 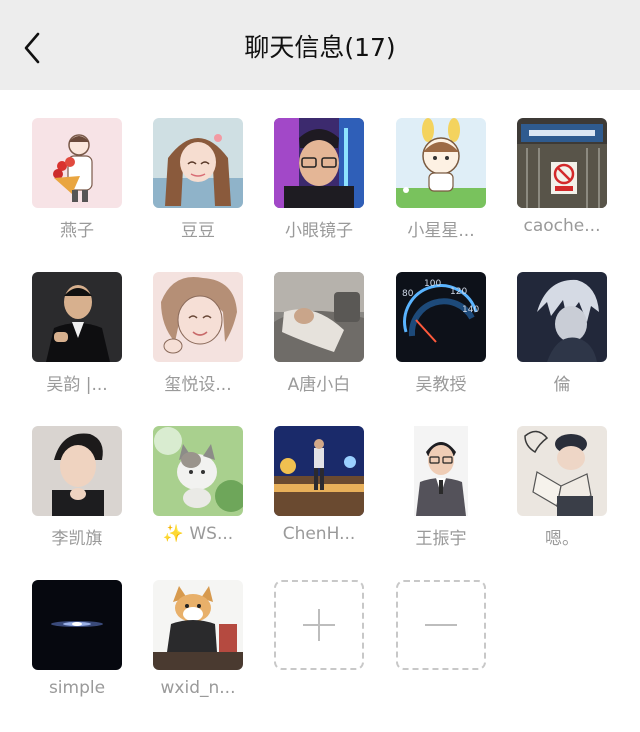 What do you see at coordinates (77, 688) in the screenshot?
I see `member-name: simple` at bounding box center [77, 688].